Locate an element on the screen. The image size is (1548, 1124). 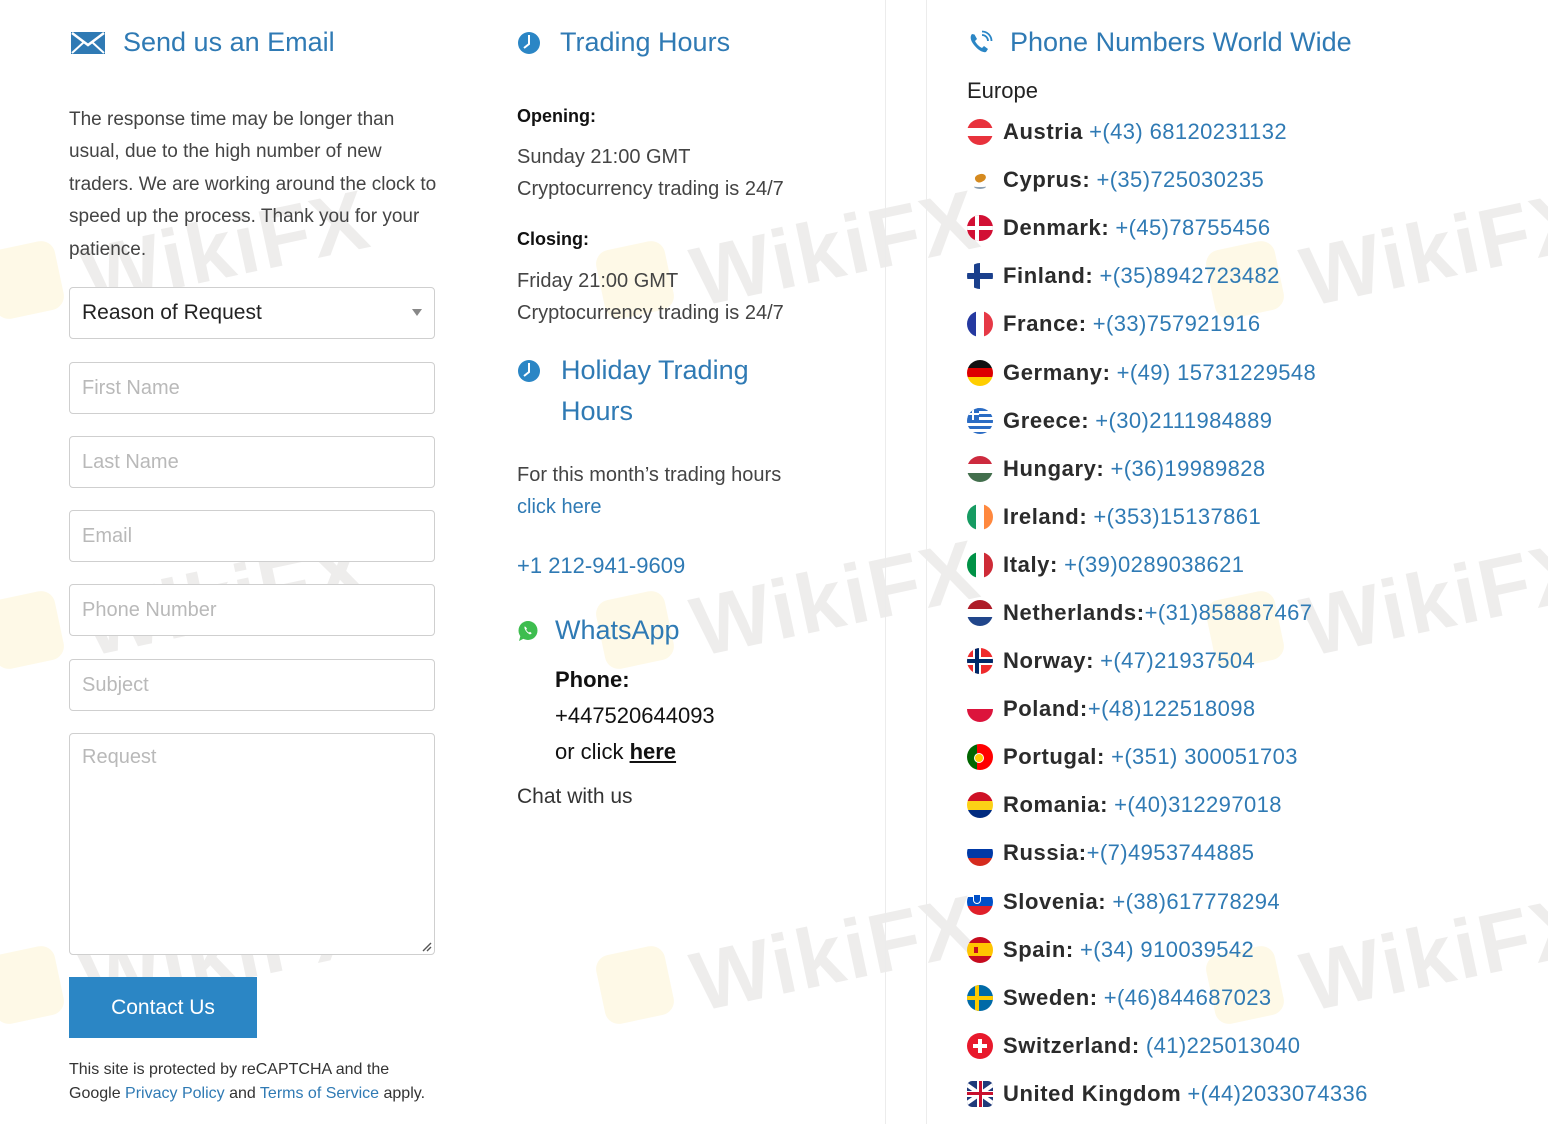
email-placeholder: Email is located at coordinates (107, 536).